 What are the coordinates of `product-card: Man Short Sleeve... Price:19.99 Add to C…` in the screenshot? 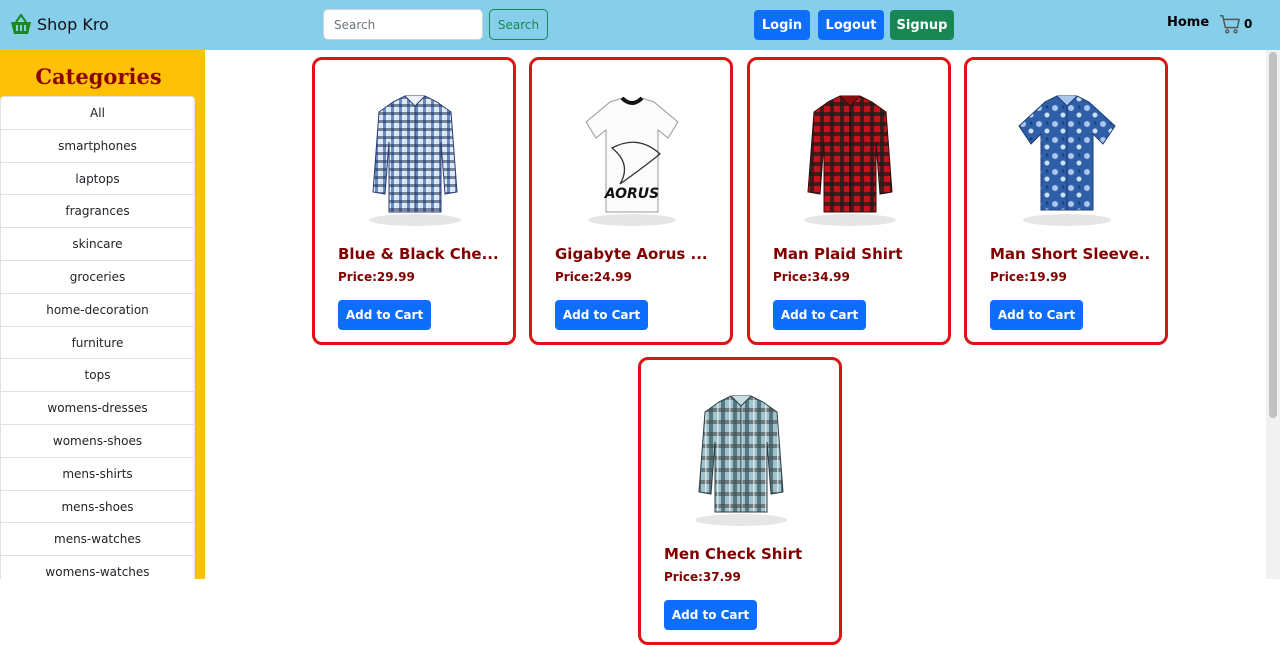 It's located at (1066, 201).